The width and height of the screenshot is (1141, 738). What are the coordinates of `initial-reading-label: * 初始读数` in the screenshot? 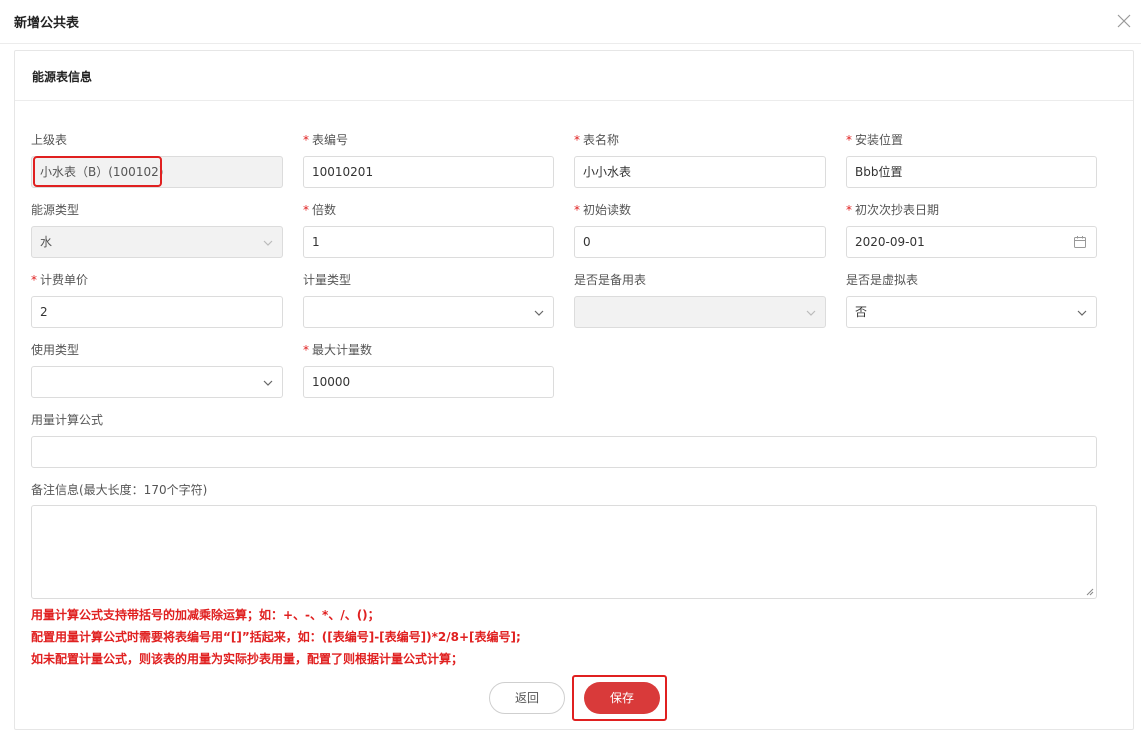 It's located at (603, 210).